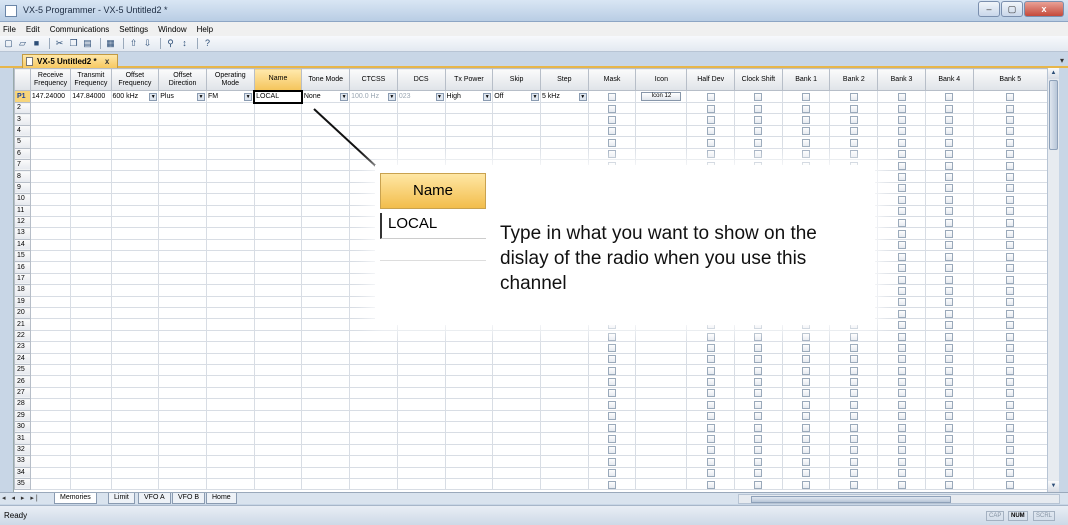 This screenshot has width=1068, height=525. What do you see at coordinates (612, 96) in the screenshot?
I see `cell-mask` at bounding box center [612, 96].